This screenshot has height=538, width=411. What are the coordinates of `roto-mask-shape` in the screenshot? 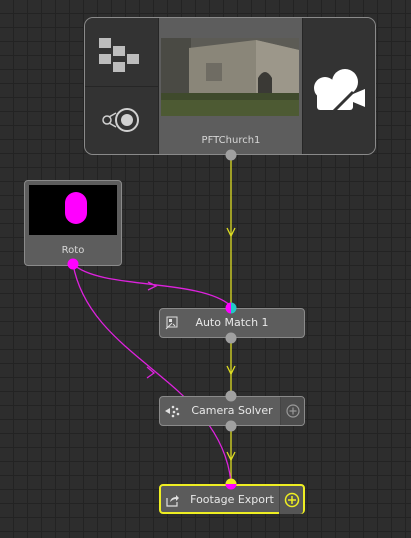 It's located at (76, 208).